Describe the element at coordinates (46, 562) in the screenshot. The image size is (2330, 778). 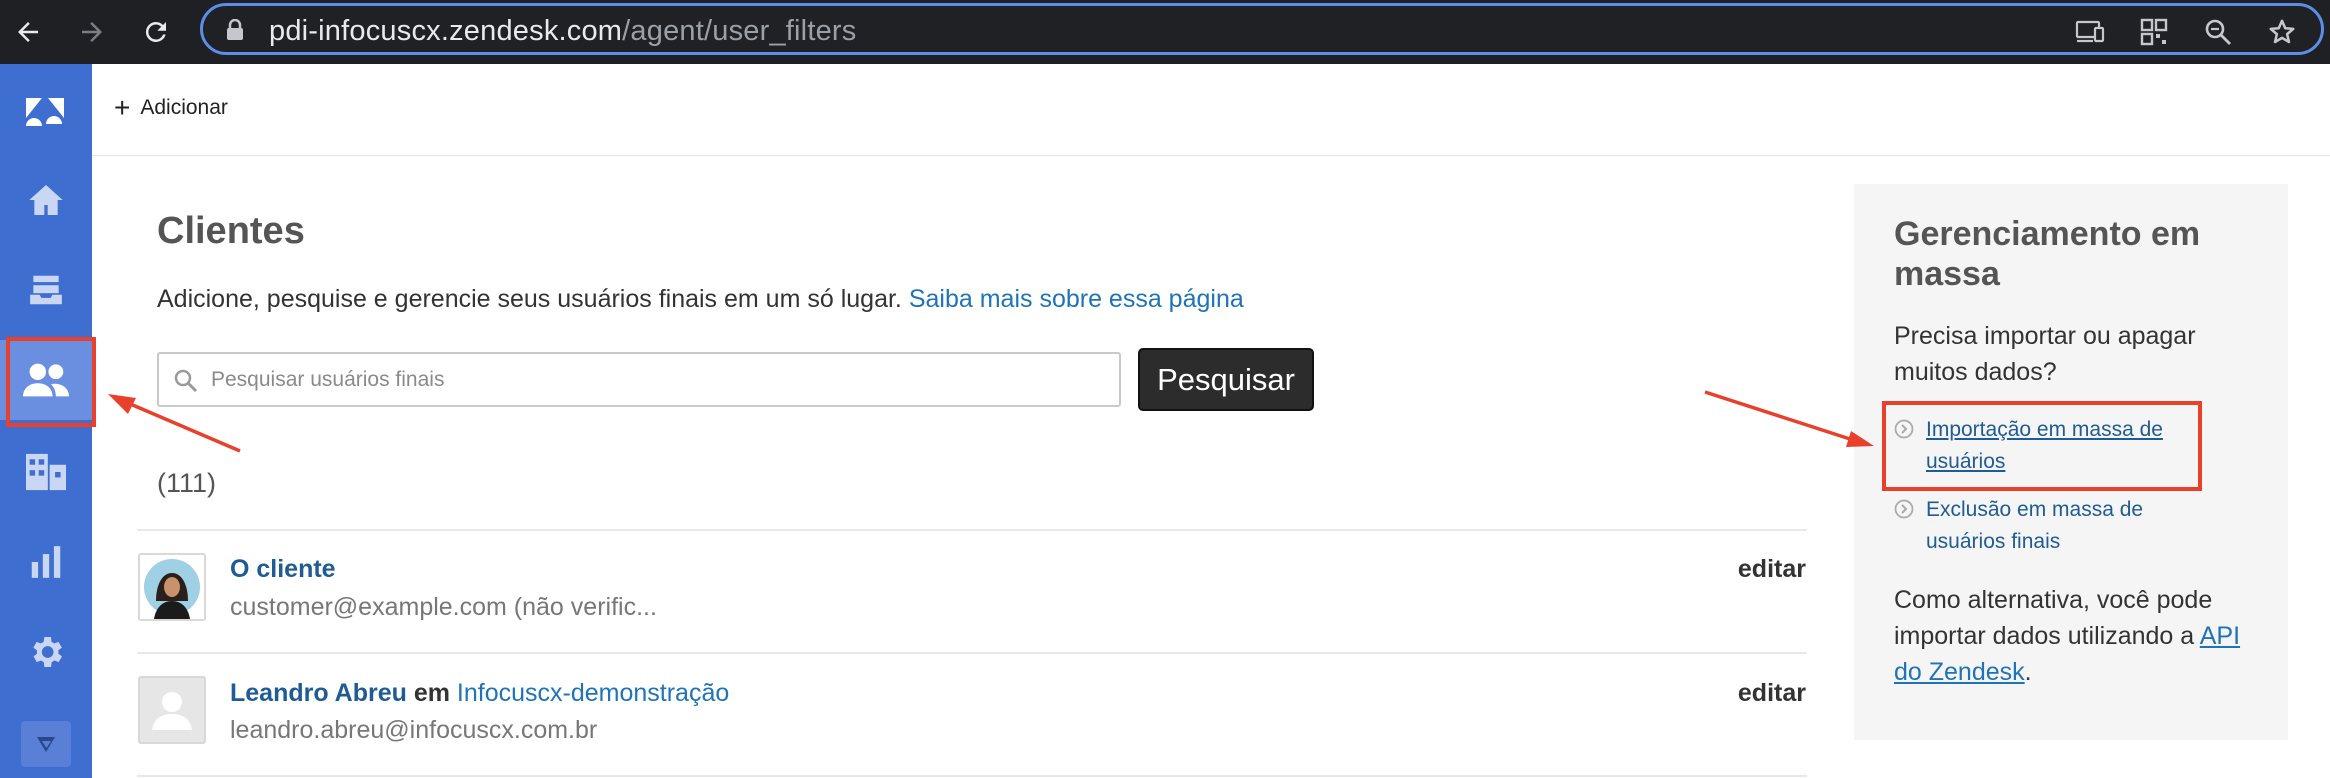
I see `reporting-icon` at that location.